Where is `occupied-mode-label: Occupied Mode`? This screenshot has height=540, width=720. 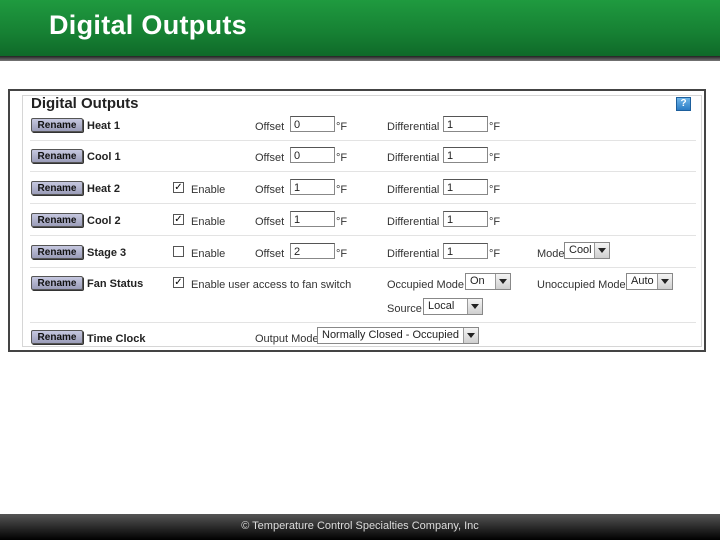 occupied-mode-label: Occupied Mode is located at coordinates (426, 285).